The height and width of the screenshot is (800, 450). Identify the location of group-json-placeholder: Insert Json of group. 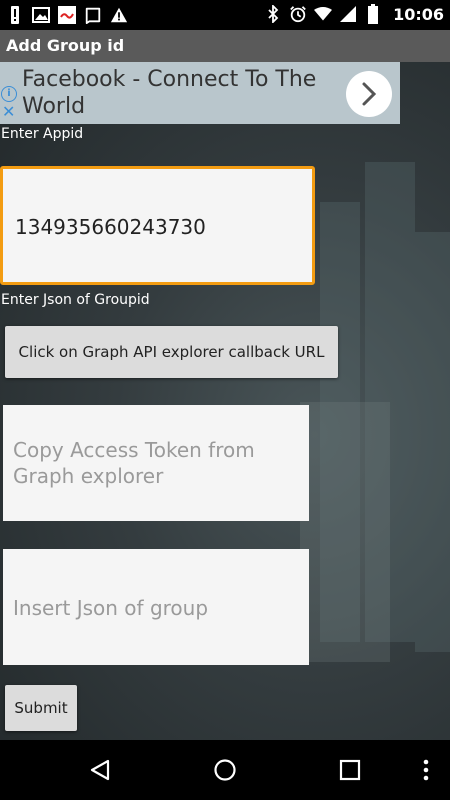
(111, 608).